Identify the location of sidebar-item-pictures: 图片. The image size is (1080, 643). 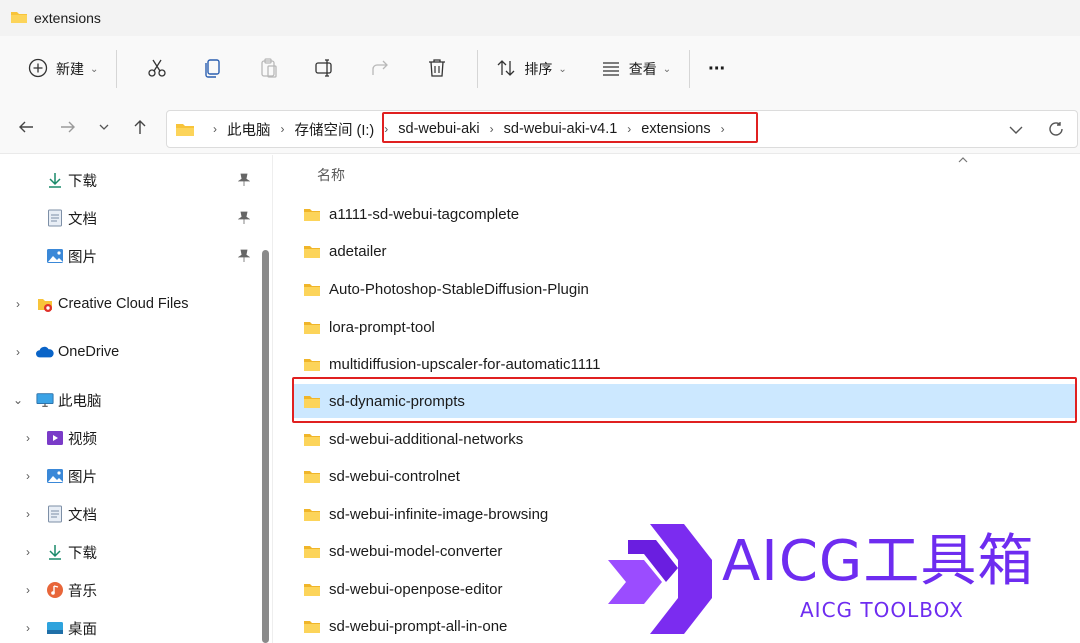
(71, 256).